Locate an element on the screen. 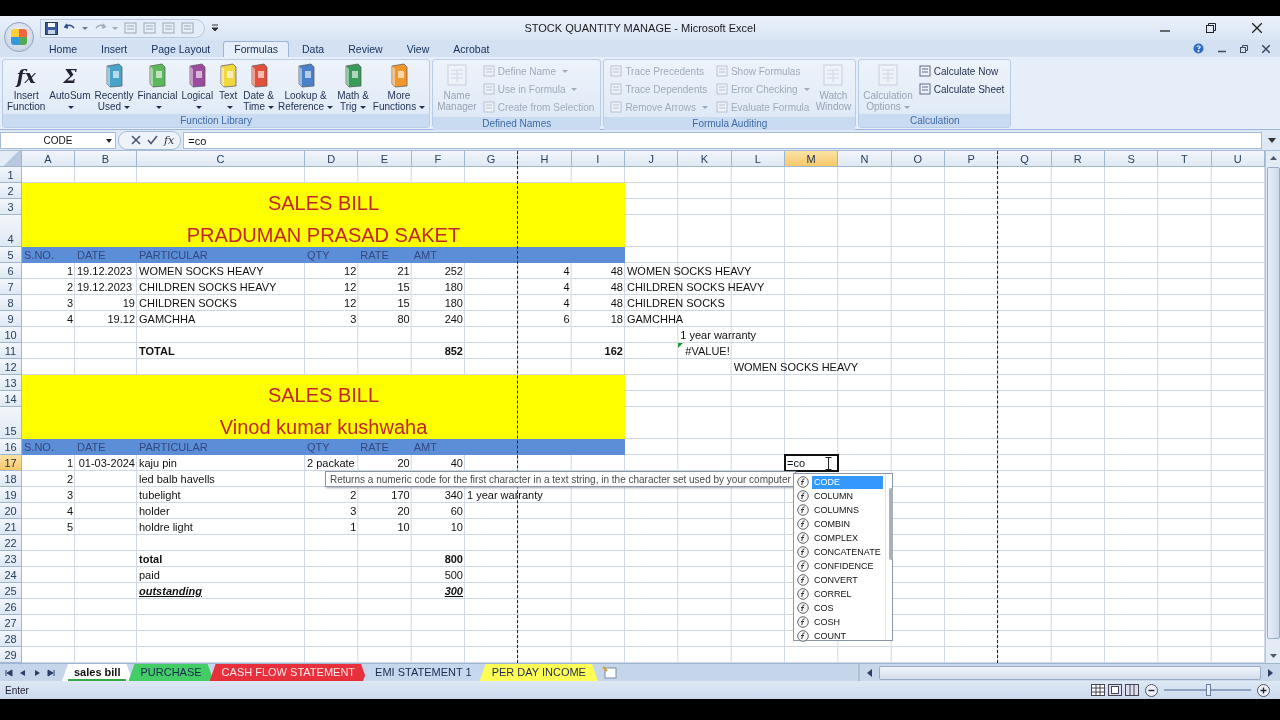 This screenshot has width=1280, height=720. letter-heading: B is located at coordinates (106, 159).